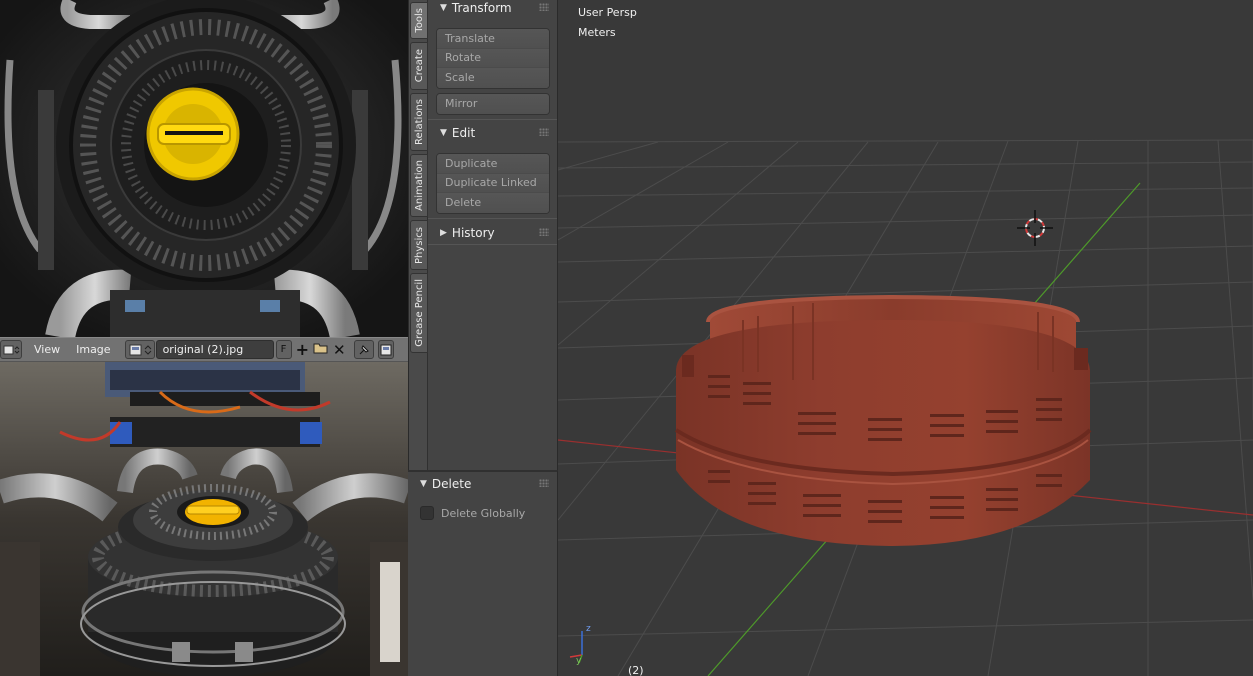 This screenshot has width=1253, height=676. Describe the element at coordinates (579, 661) in the screenshot. I see `axis-gizmo-y-label: y` at that location.